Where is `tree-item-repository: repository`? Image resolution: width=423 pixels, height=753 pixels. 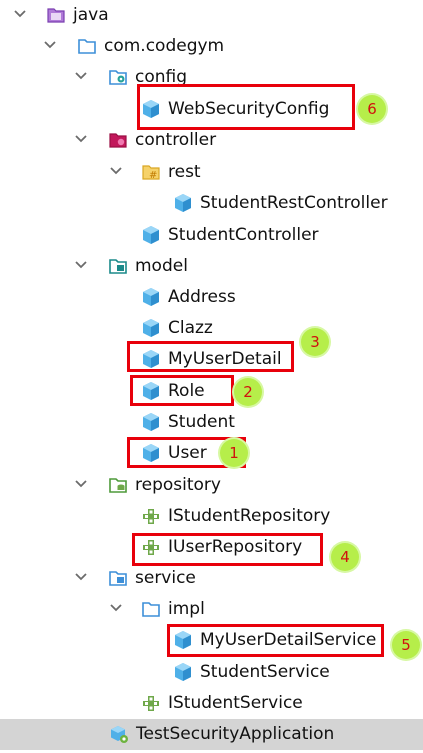 tree-item-repository: repository is located at coordinates (211, 485).